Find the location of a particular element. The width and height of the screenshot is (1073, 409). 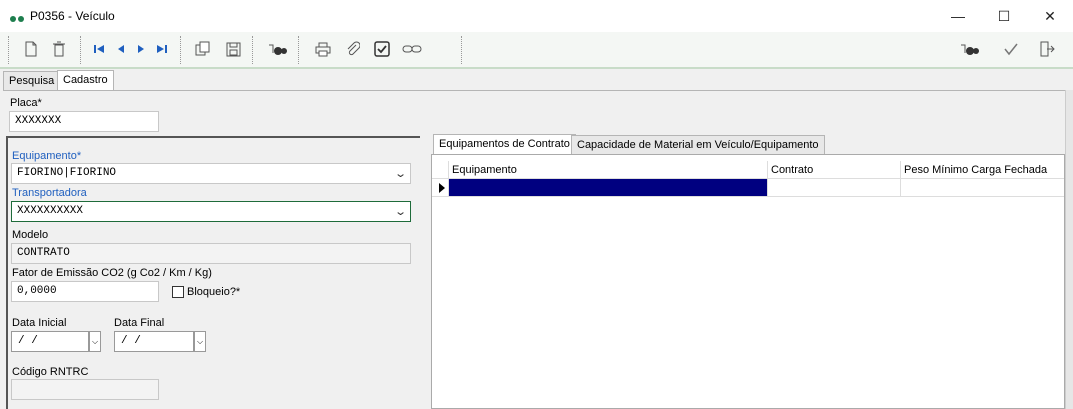

data-inicial-value: / / is located at coordinates (28, 341).